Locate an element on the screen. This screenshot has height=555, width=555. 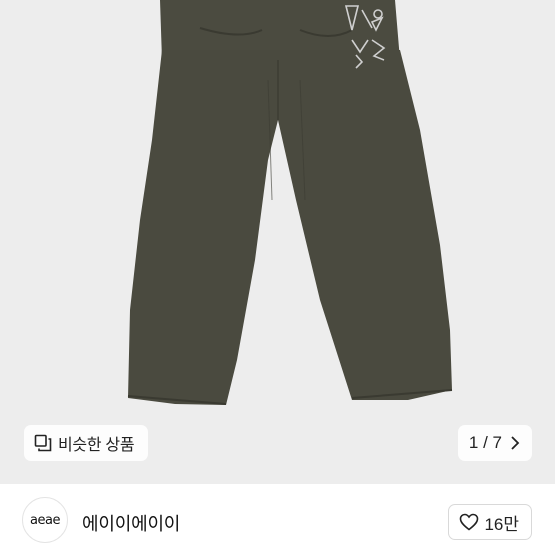
shop-avatar-text: aeae is located at coordinates (45, 520).